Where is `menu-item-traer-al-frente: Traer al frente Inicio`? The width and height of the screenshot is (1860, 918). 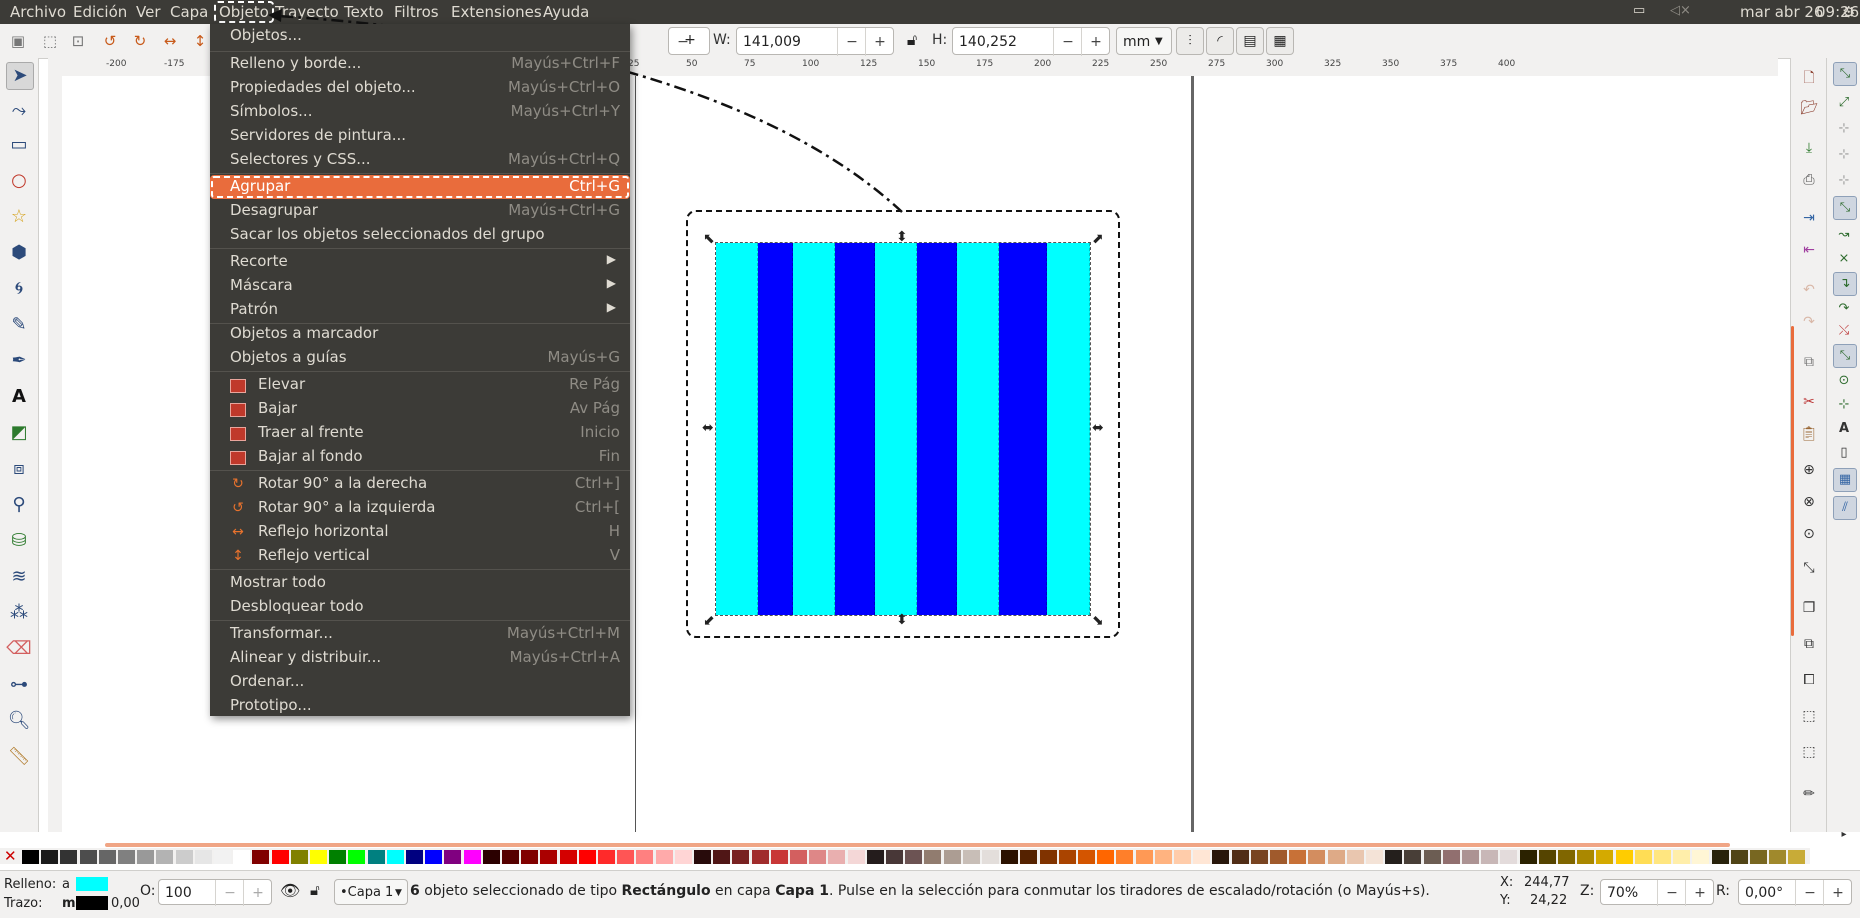 menu-item-traer-al-frente: Traer al frente Inicio is located at coordinates (420, 433).